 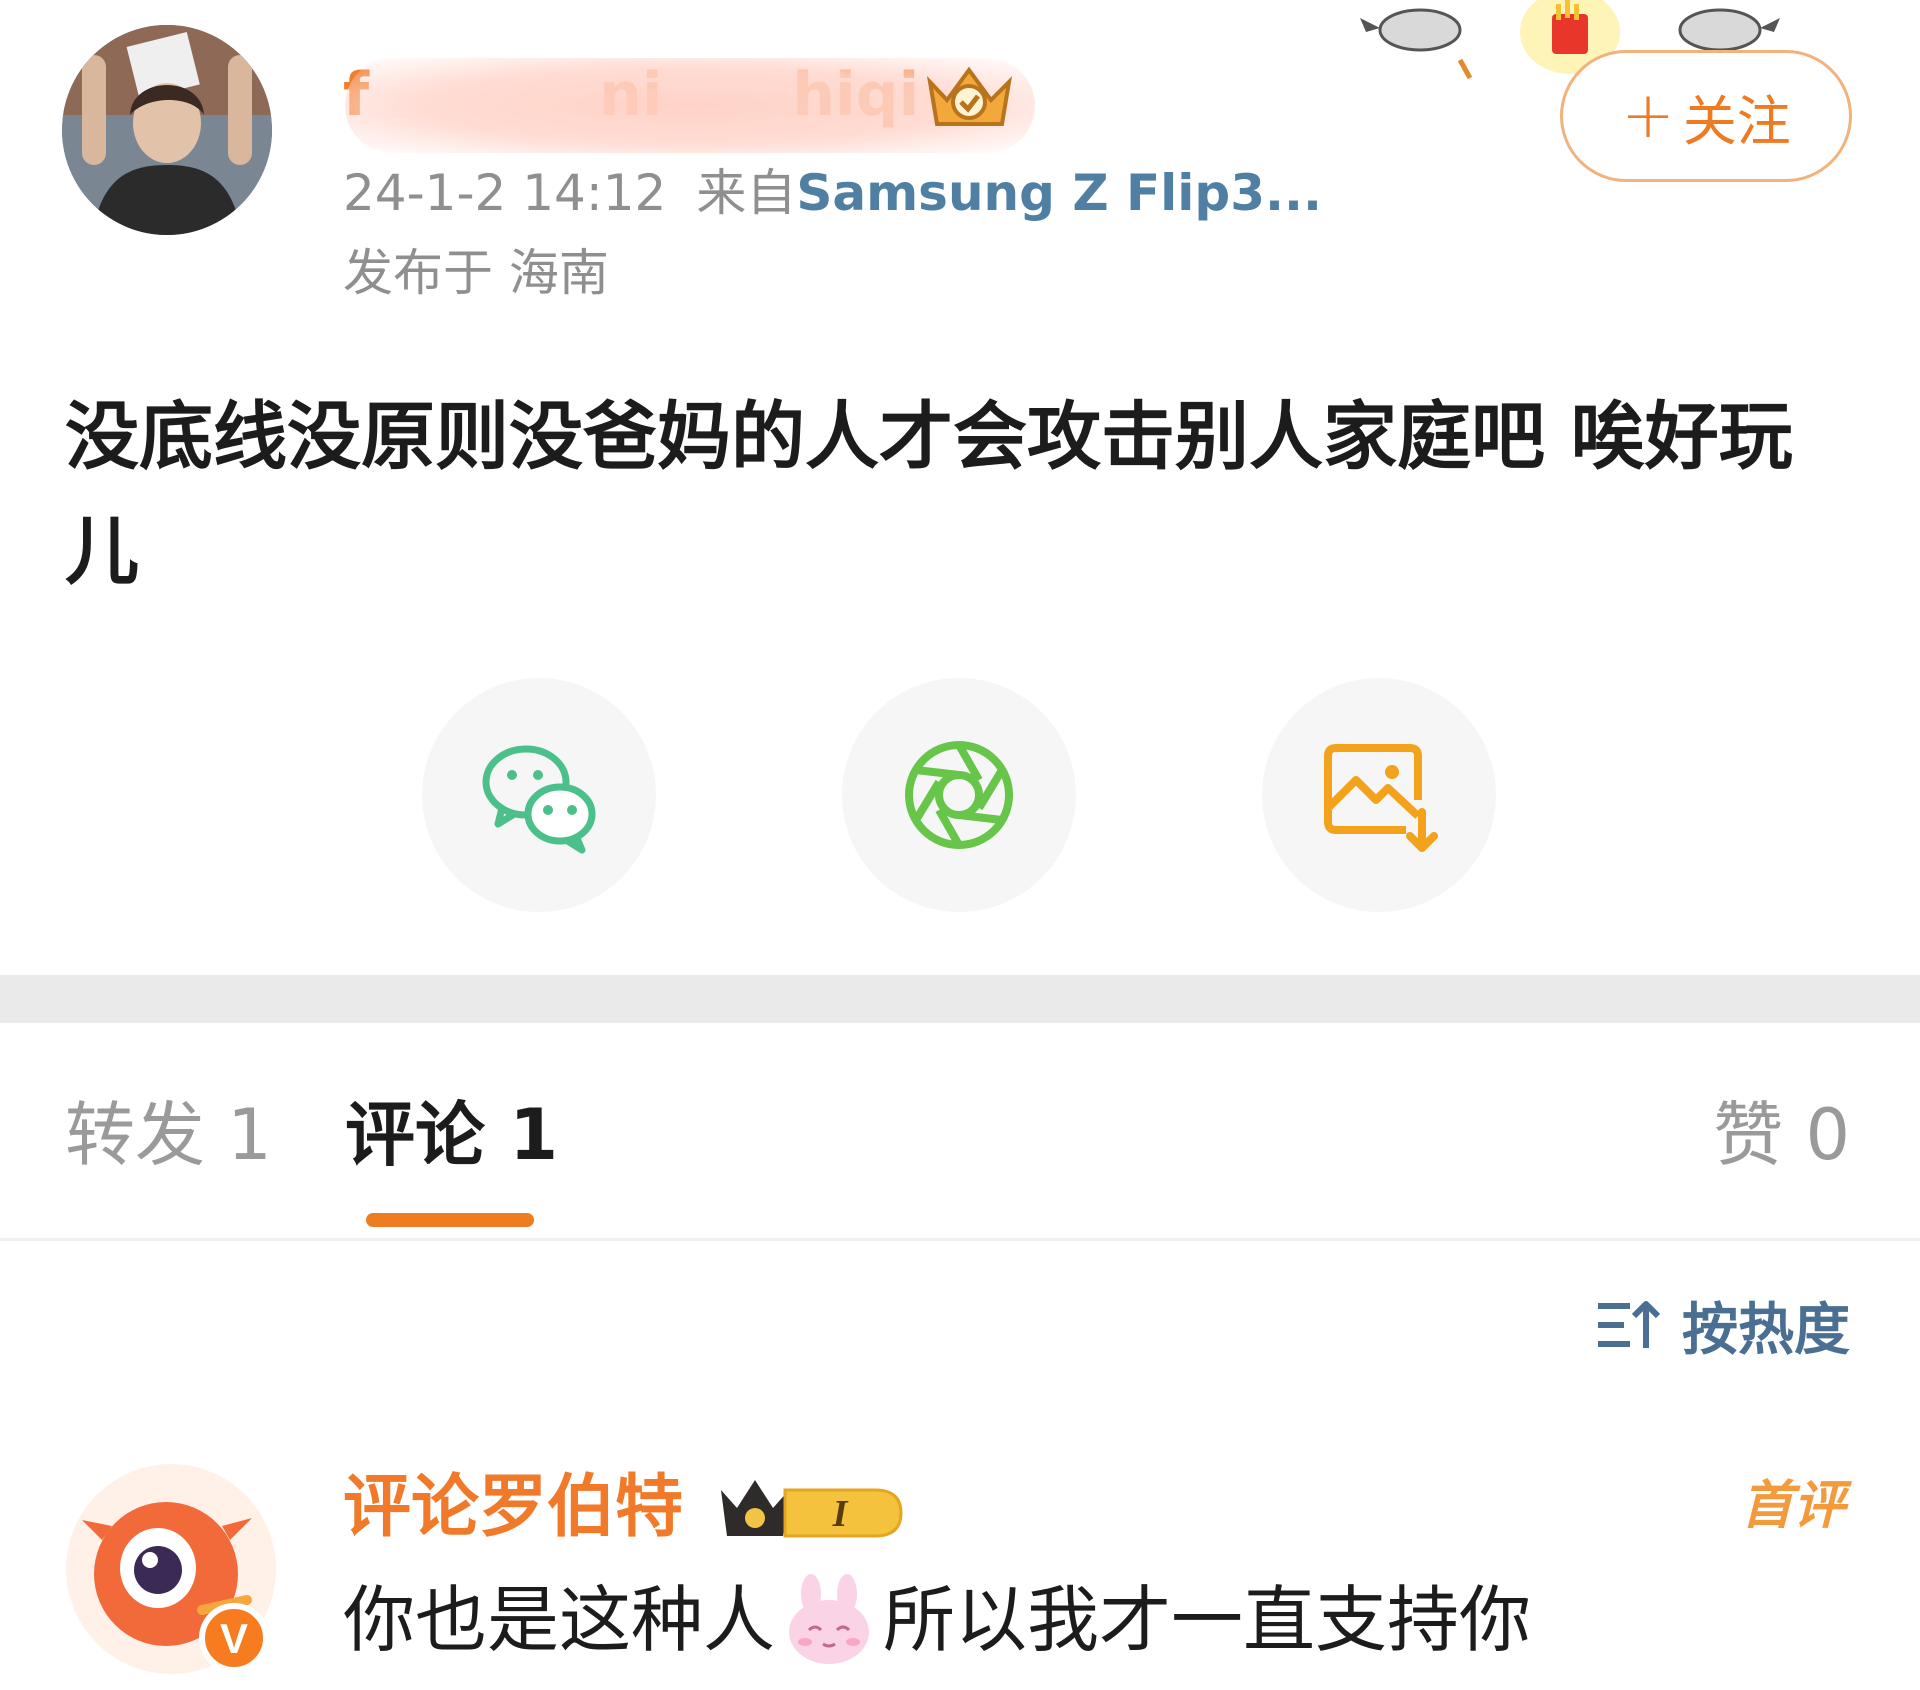 What do you see at coordinates (969, 96) in the screenshot?
I see `crown-vip-icon` at bounding box center [969, 96].